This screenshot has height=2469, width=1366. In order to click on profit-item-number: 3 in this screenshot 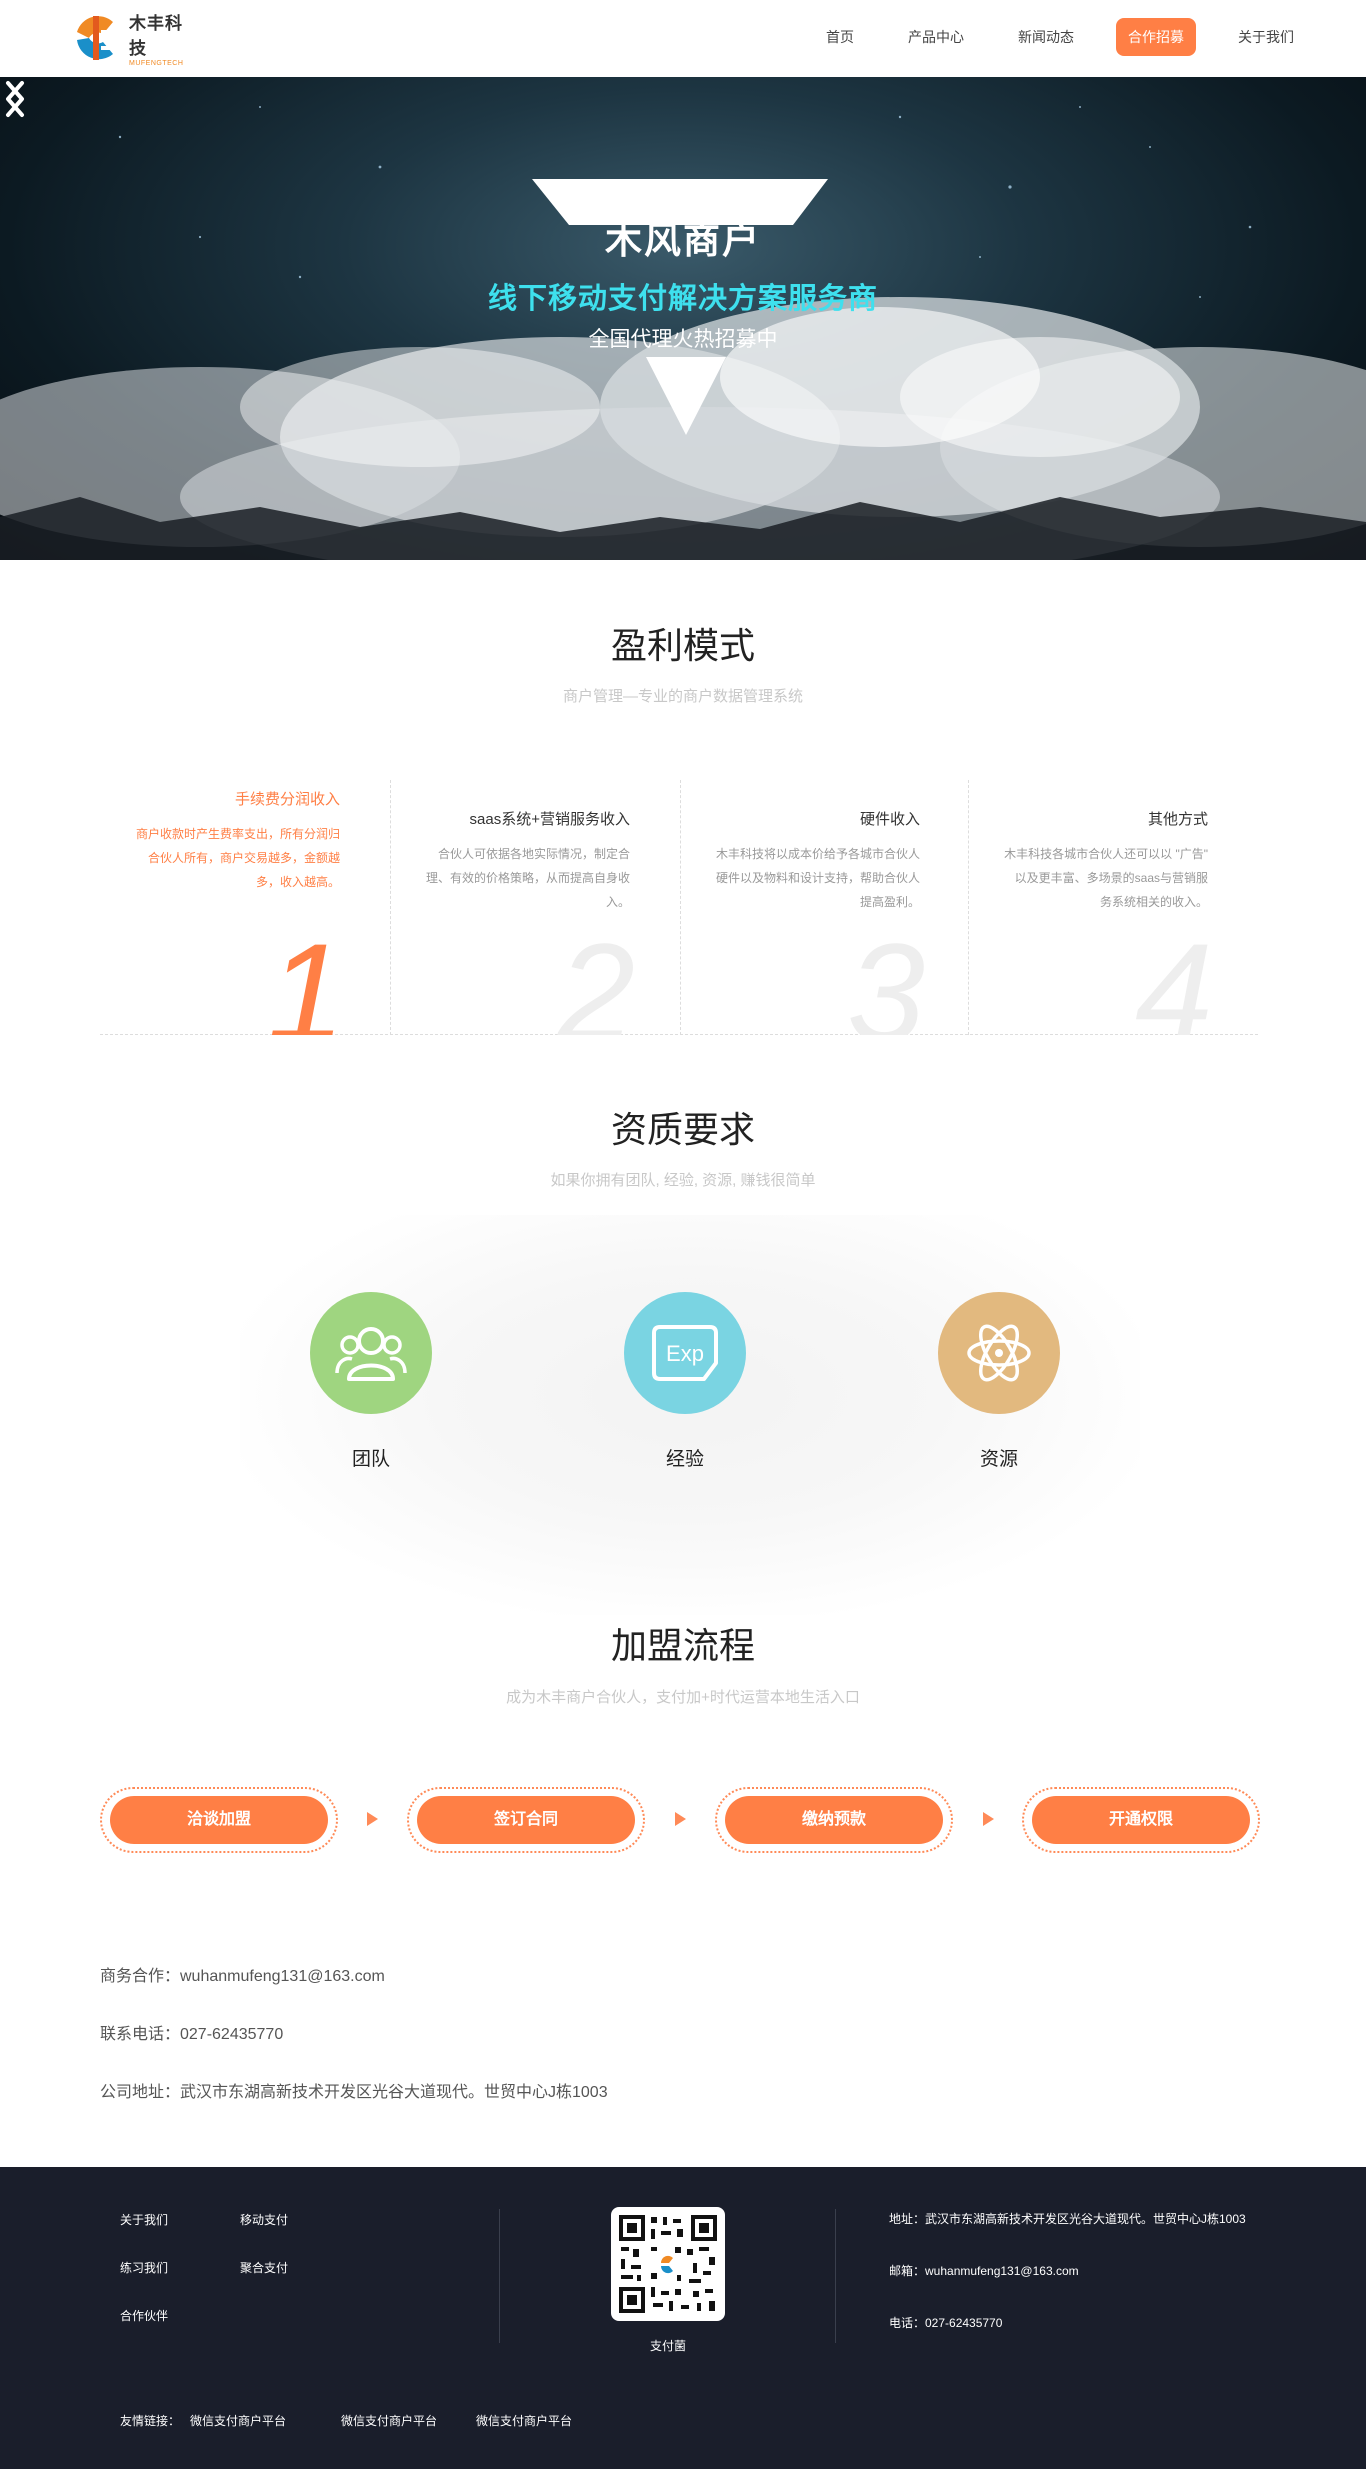, I will do `click(886, 975)`.